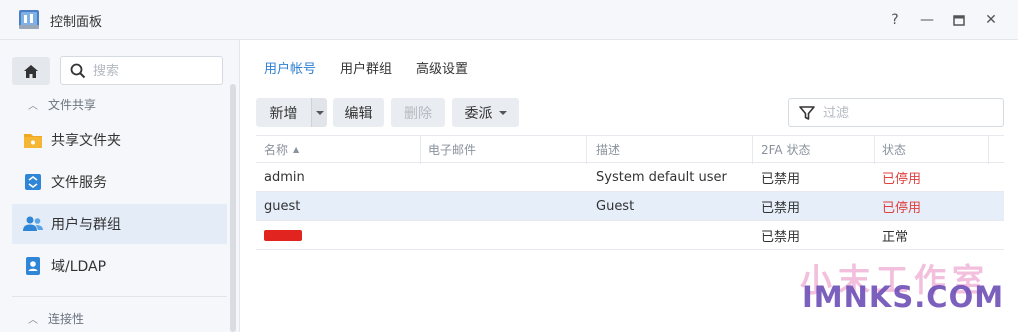  Describe the element at coordinates (615, 206) in the screenshot. I see `cell-description: Guest` at that location.